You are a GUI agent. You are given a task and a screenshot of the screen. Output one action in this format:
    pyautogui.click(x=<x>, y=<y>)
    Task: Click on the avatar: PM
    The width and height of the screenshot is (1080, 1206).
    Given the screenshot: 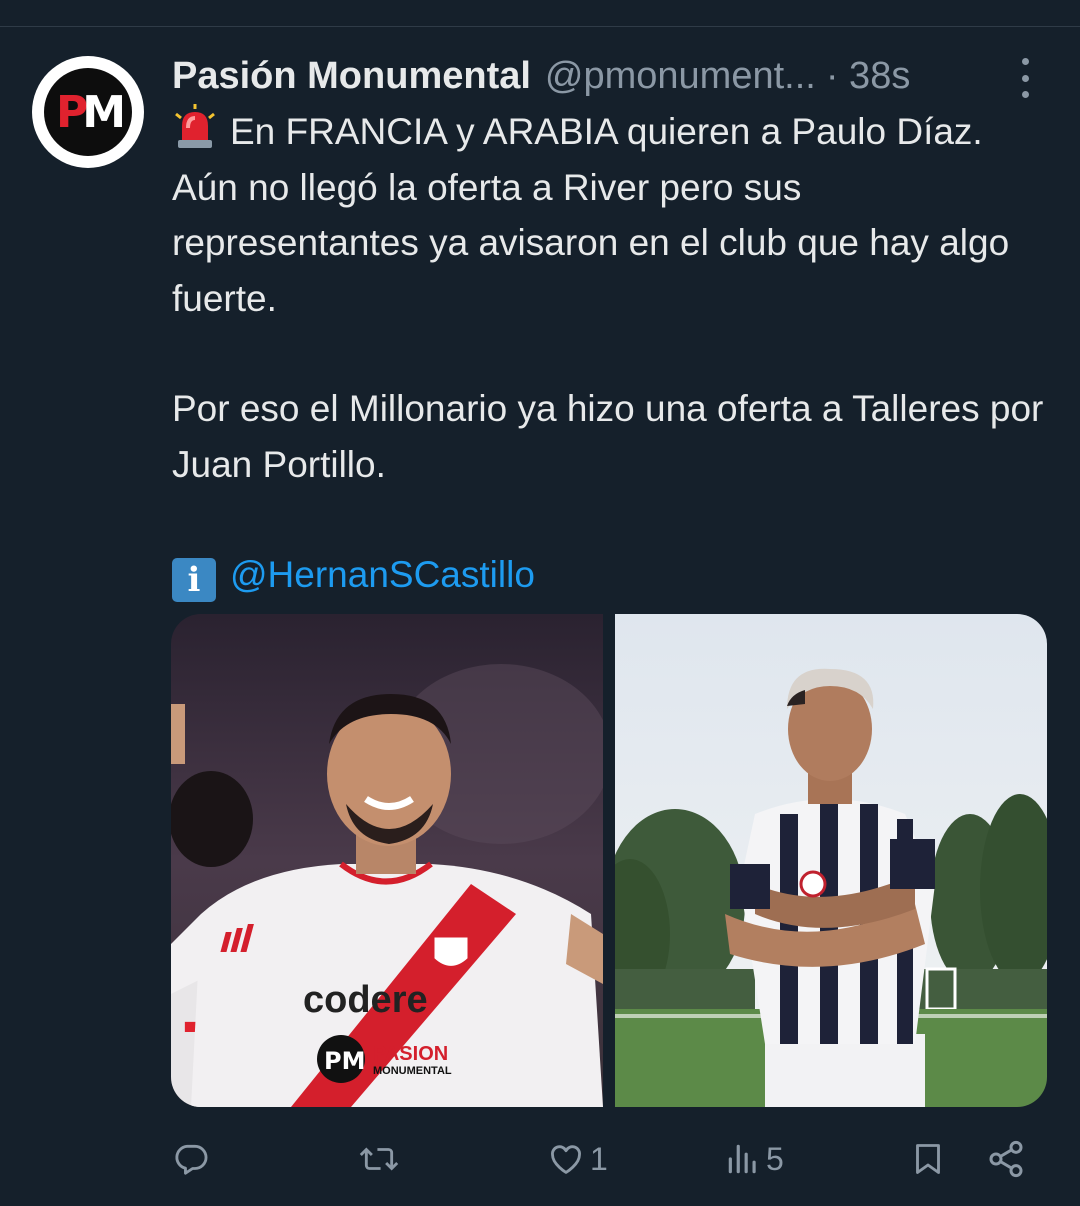 What is the action you would take?
    pyautogui.click(x=88, y=112)
    